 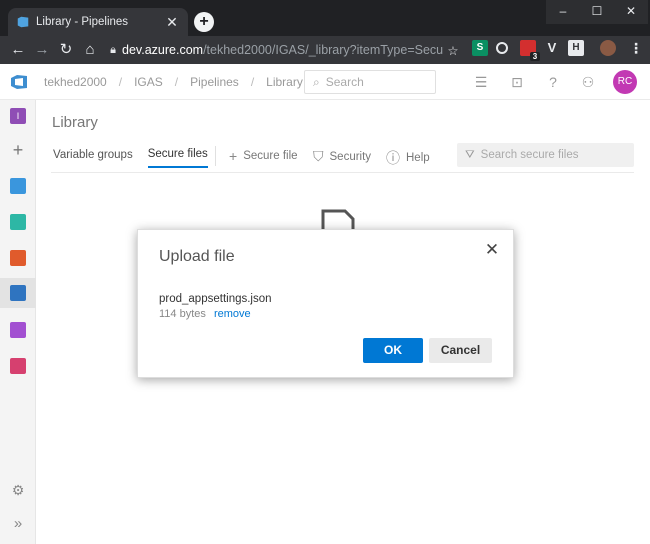 I want to click on extension-v-icon: V, so click(x=552, y=48).